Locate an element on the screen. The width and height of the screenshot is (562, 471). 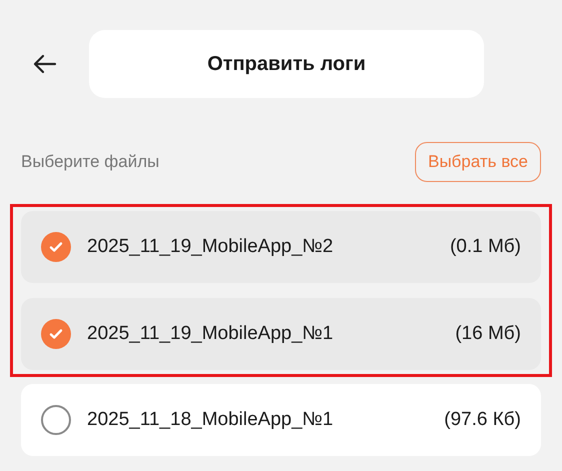
file-row: 2025_11_19_MobileApp_№1 (16 Мб) is located at coordinates (281, 334).